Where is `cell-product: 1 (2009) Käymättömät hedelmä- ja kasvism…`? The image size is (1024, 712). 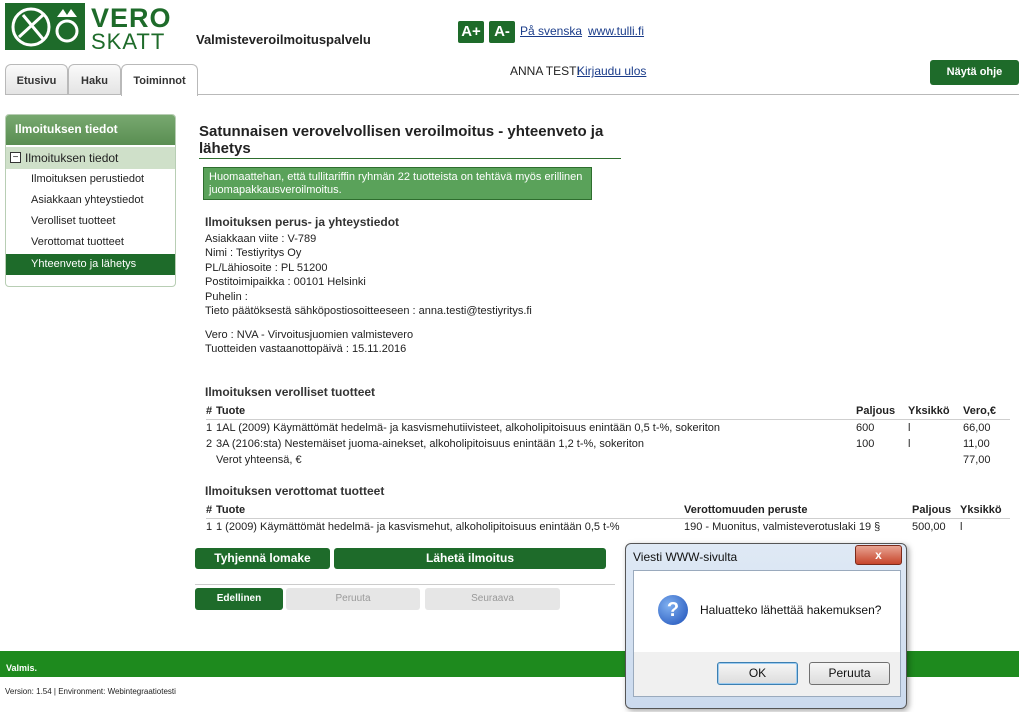 cell-product: 1 (2009) Käymättömät hedelmä- ja kasvism… is located at coordinates (418, 527).